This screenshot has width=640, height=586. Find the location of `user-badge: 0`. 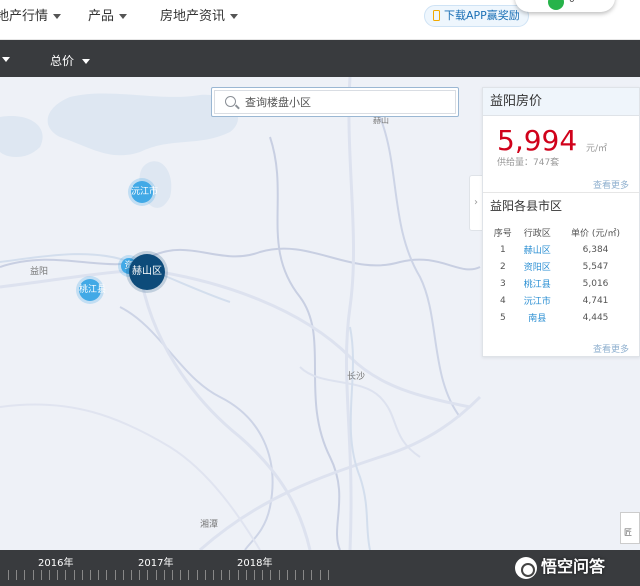

user-badge: 0 is located at coordinates (572, 2).